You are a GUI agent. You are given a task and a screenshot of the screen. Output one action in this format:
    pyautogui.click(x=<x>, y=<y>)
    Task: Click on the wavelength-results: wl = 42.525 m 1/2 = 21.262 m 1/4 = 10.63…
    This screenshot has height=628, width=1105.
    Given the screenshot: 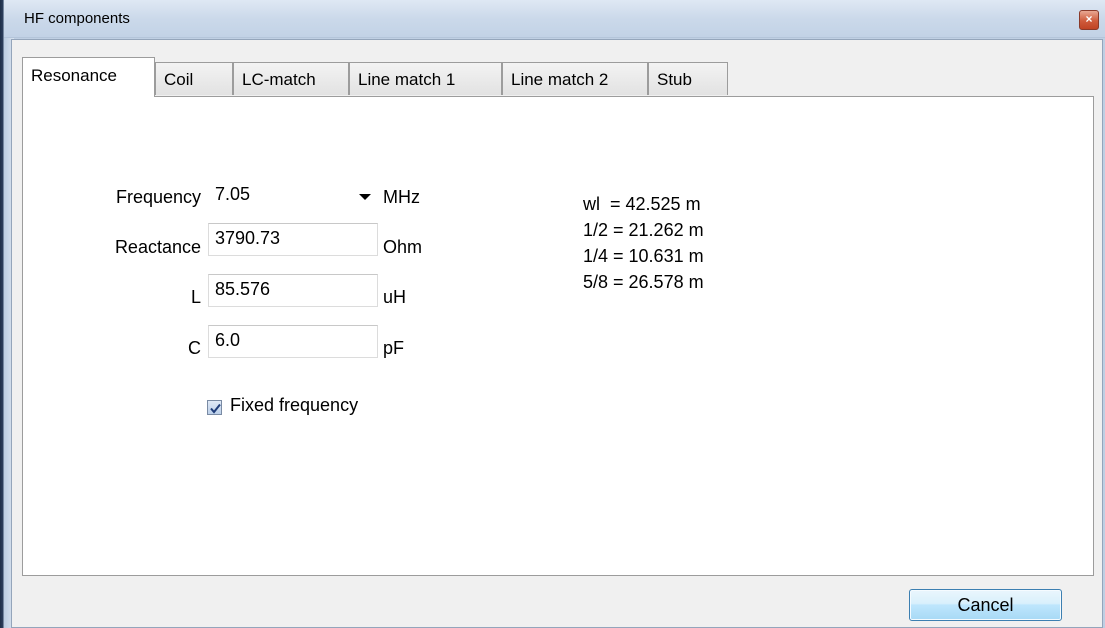 What is the action you would take?
    pyautogui.click(x=643, y=243)
    